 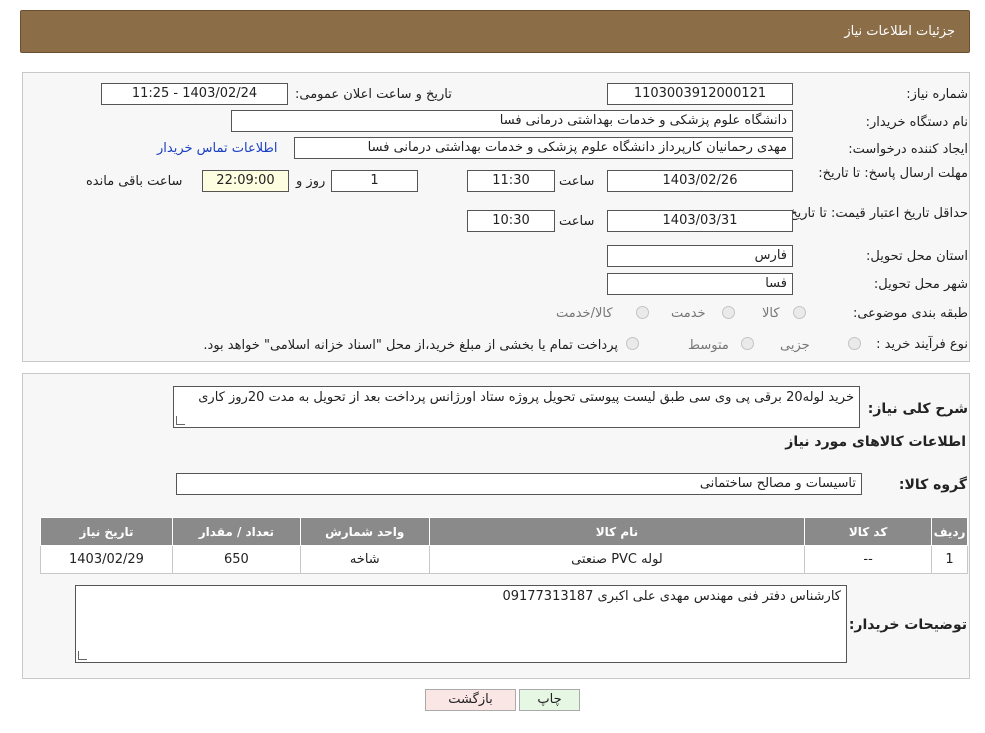 What do you see at coordinates (747, 343) in the screenshot?
I see `process-radio-medium` at bounding box center [747, 343].